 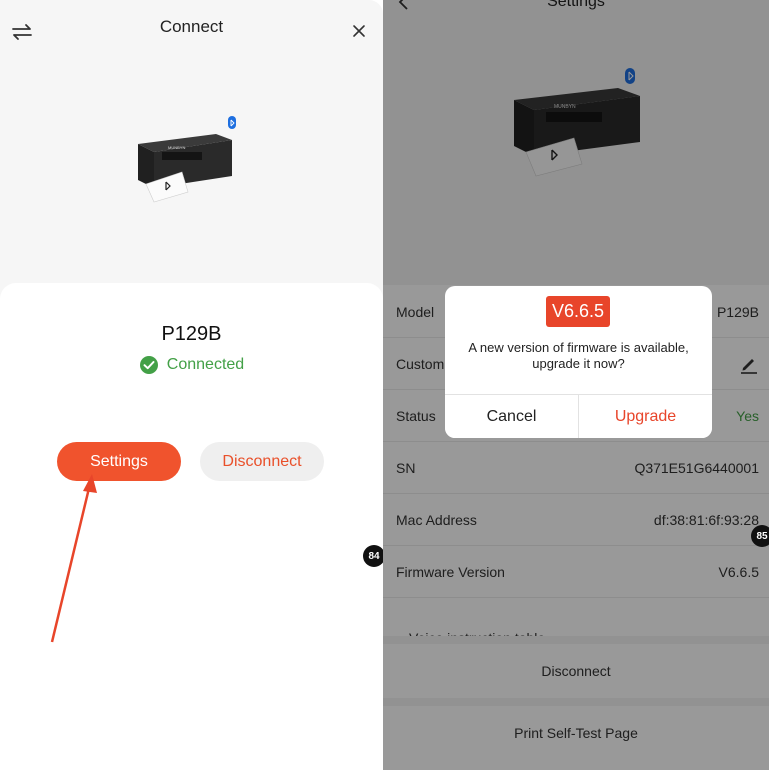 What do you see at coordinates (373, 556) in the screenshot?
I see `step-badge: 84` at bounding box center [373, 556].